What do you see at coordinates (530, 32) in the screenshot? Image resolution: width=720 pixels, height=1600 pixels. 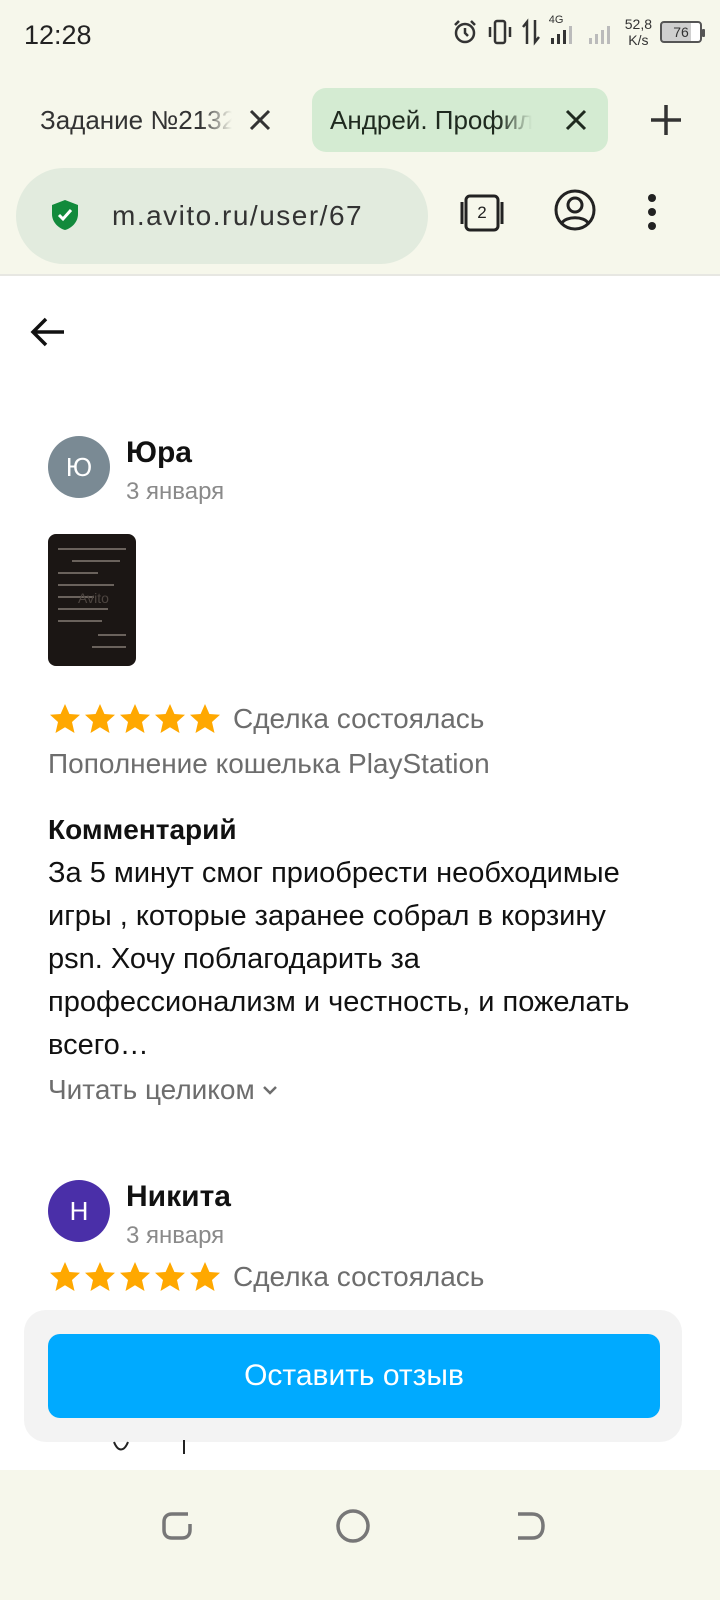 I see `data-transfer-icon` at bounding box center [530, 32].